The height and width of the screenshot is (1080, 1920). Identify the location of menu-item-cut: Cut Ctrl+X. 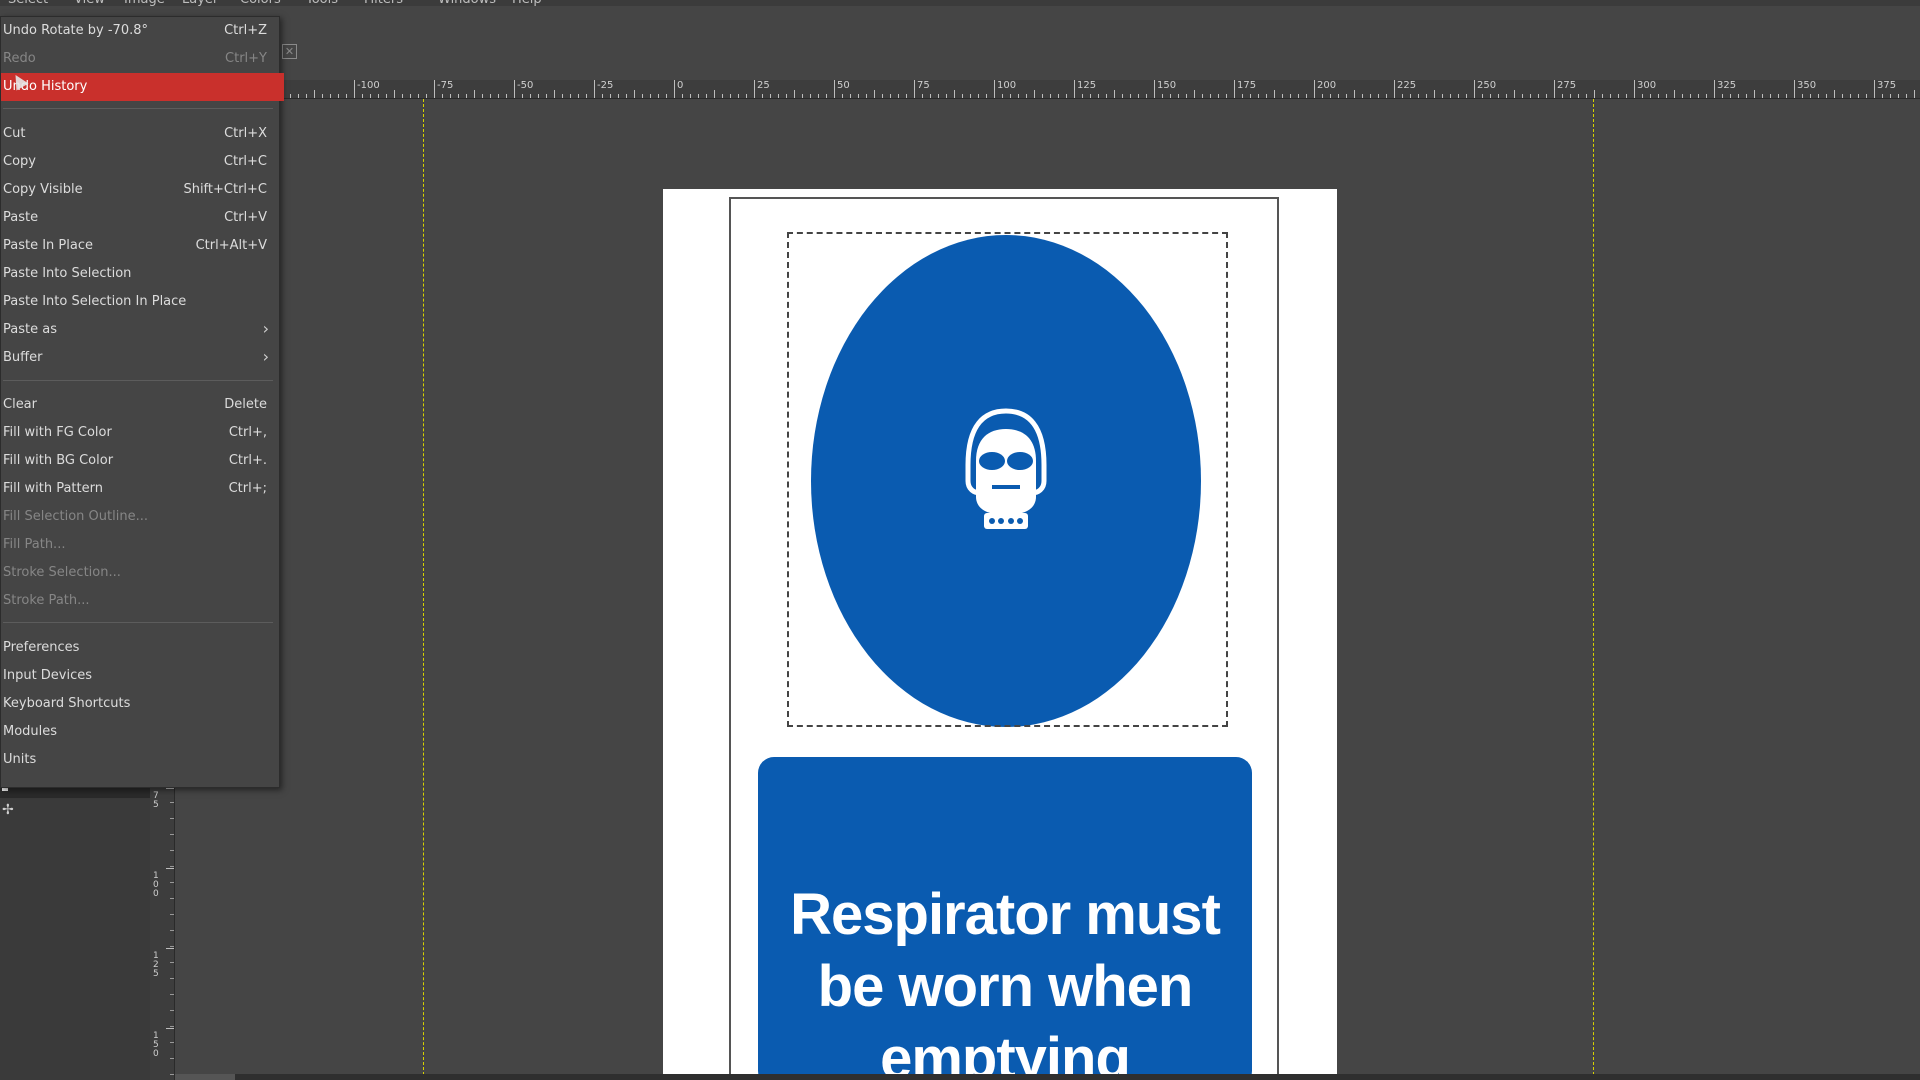
(140, 134).